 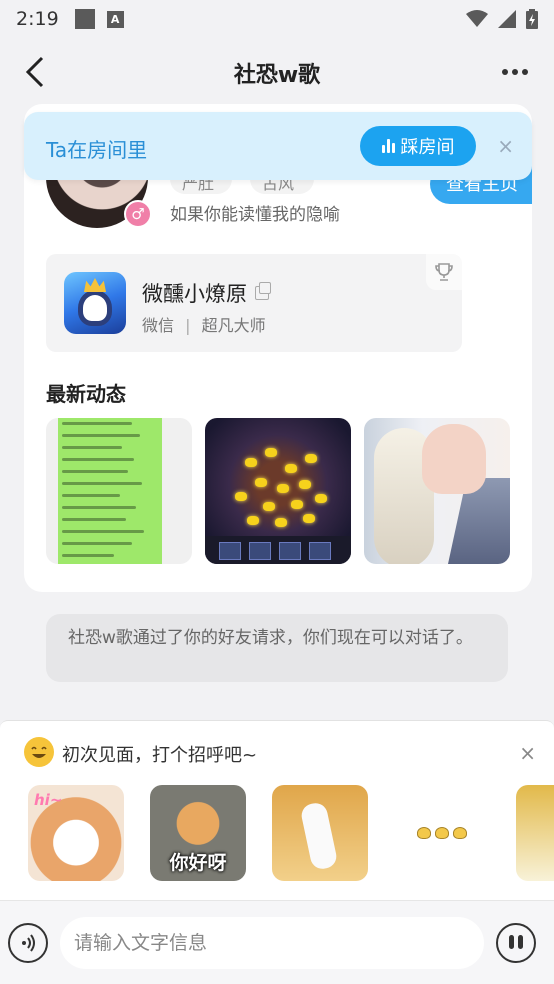 I want to click on input-bar, so click(x=277, y=942).